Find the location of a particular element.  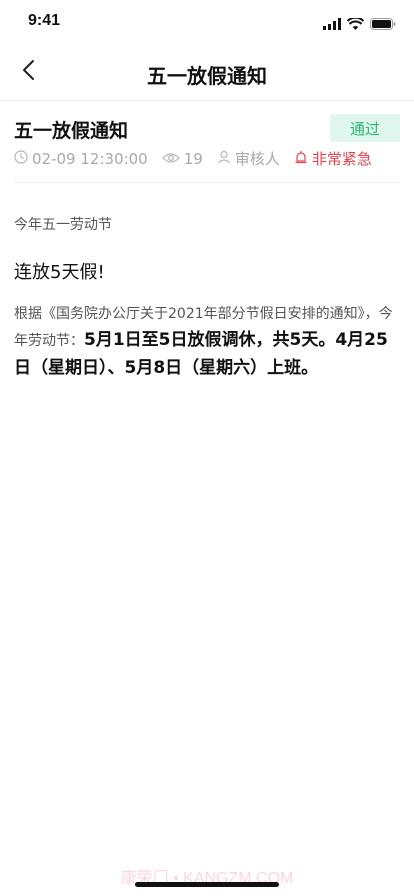

content-line-1: 今年五一劳动节 is located at coordinates (63, 225).